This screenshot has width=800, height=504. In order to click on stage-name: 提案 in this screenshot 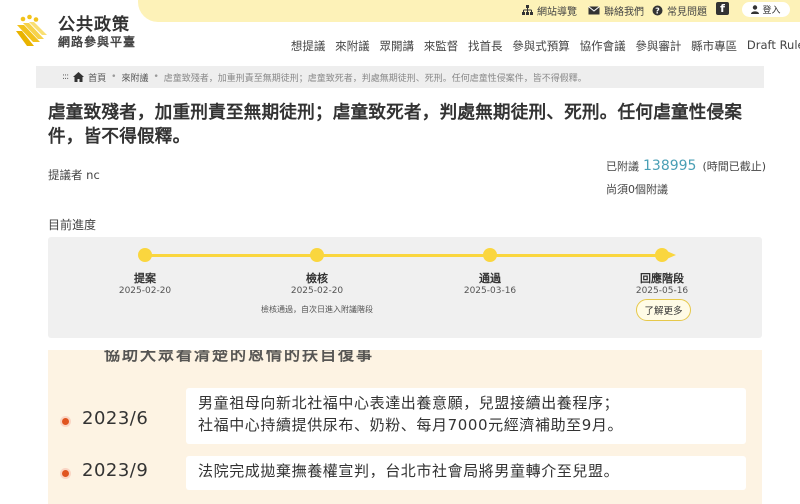, I will do `click(145, 278)`.